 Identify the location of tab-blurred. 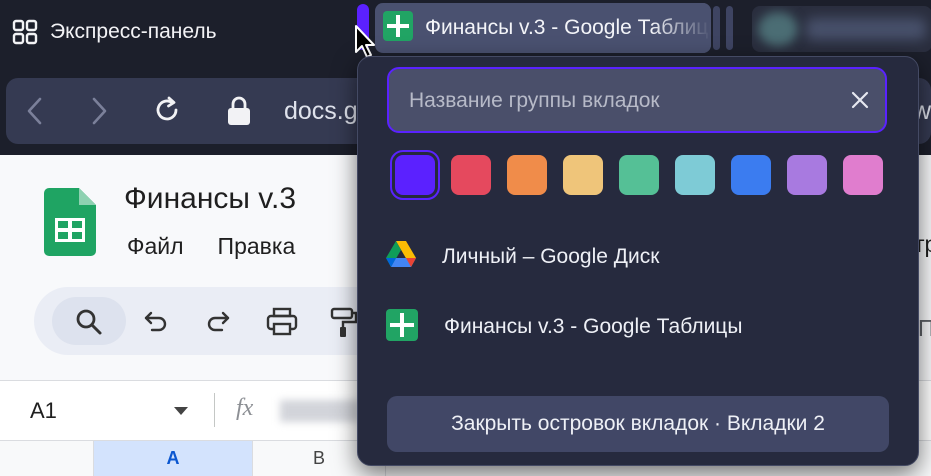
(841, 29).